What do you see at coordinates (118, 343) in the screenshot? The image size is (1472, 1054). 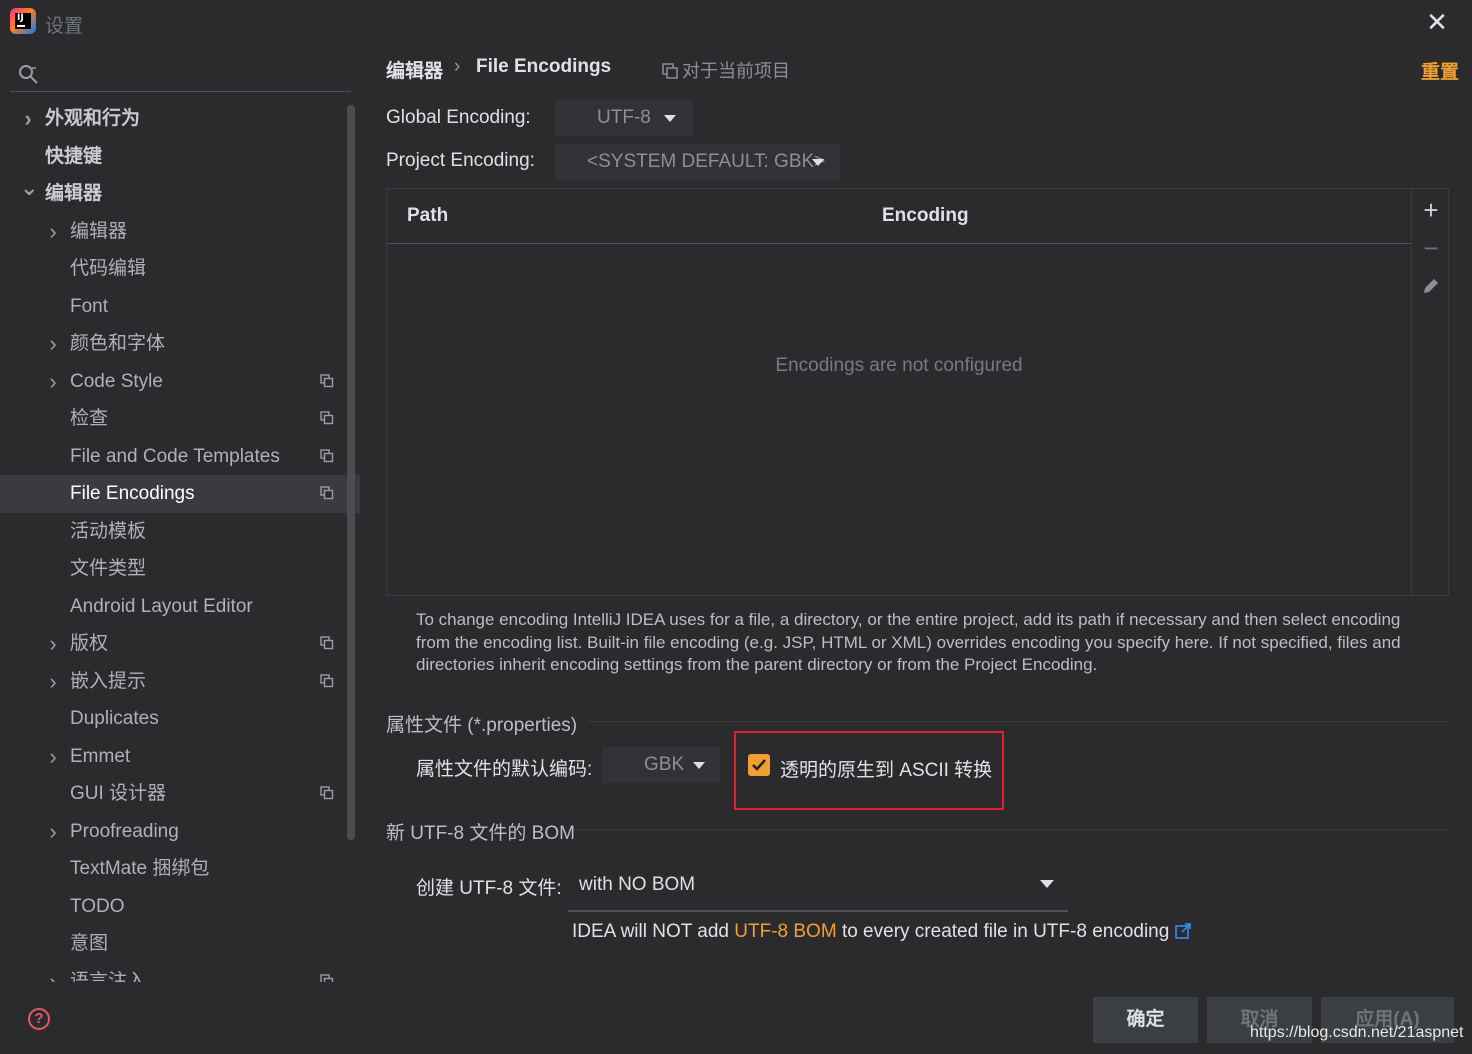 I see `sidebar-item-label: 颜色和字体` at bounding box center [118, 343].